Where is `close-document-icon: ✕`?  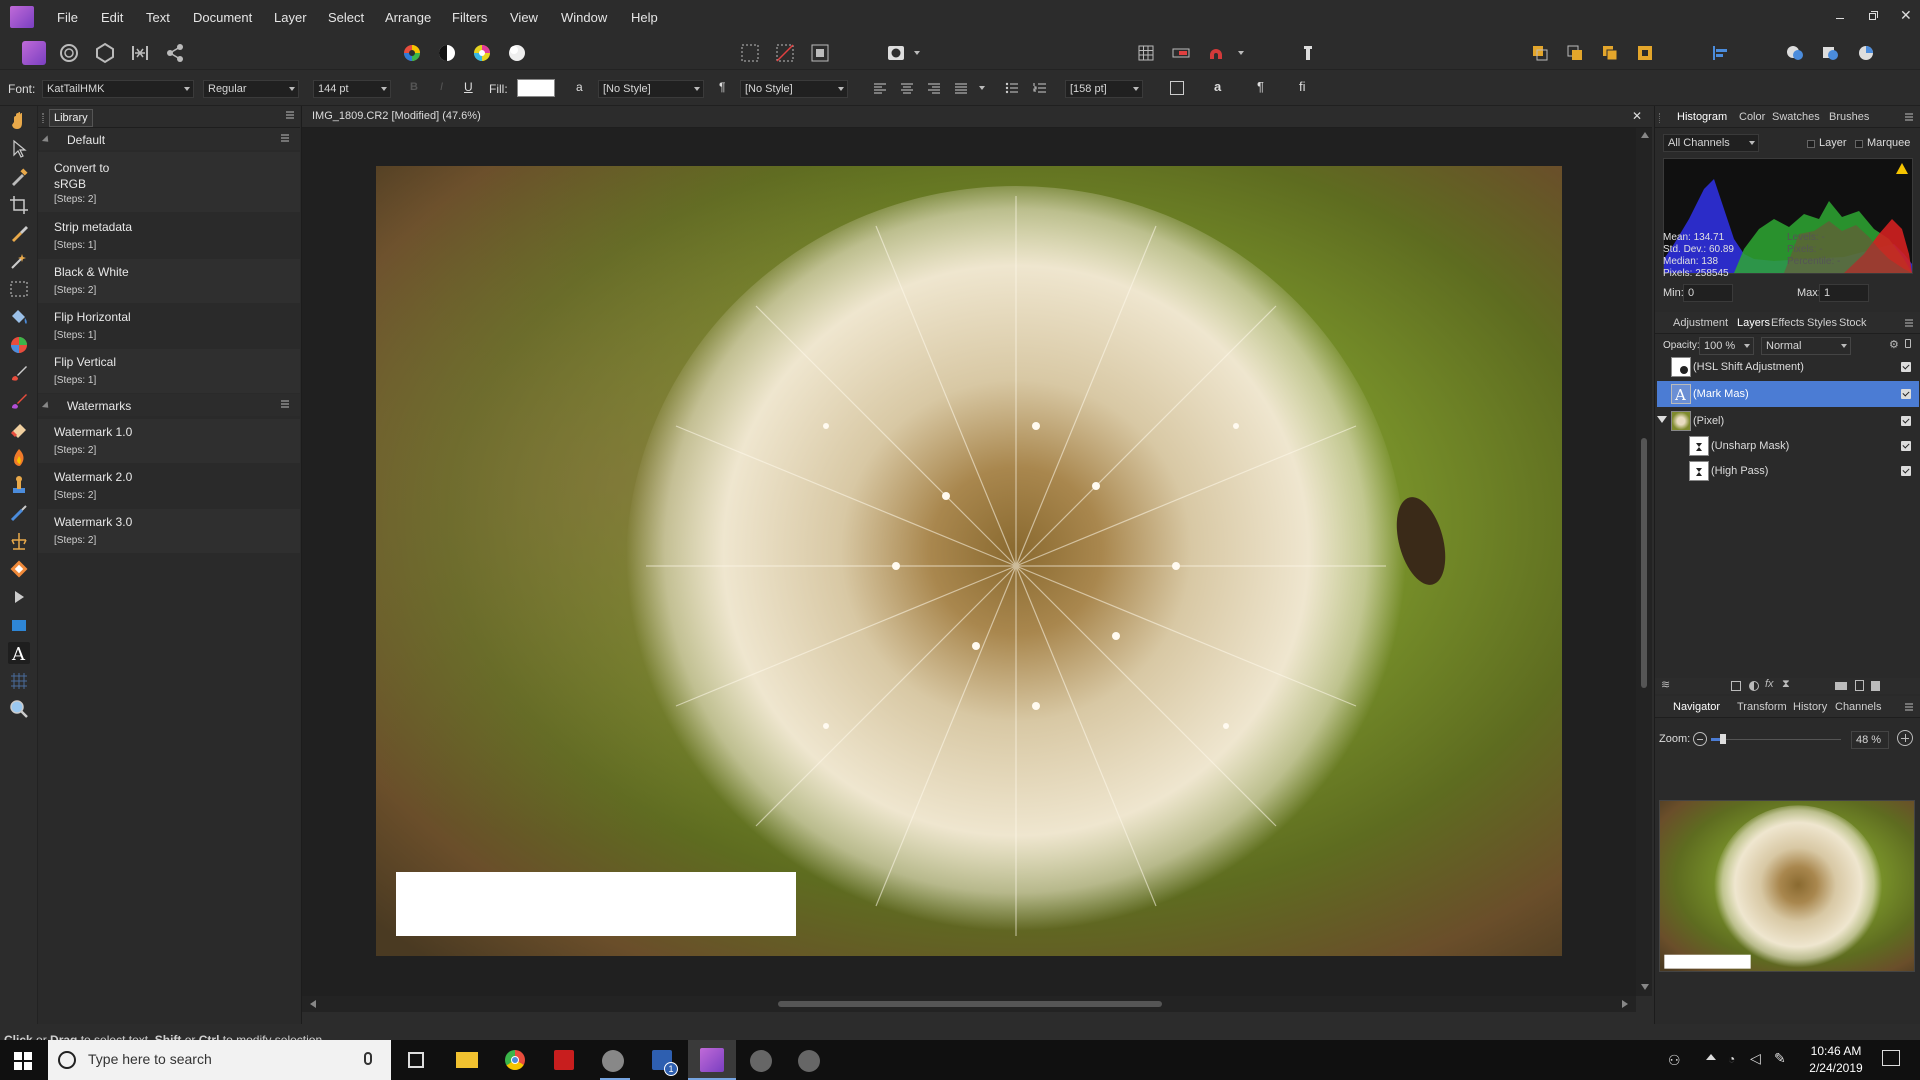 close-document-icon: ✕ is located at coordinates (1637, 116).